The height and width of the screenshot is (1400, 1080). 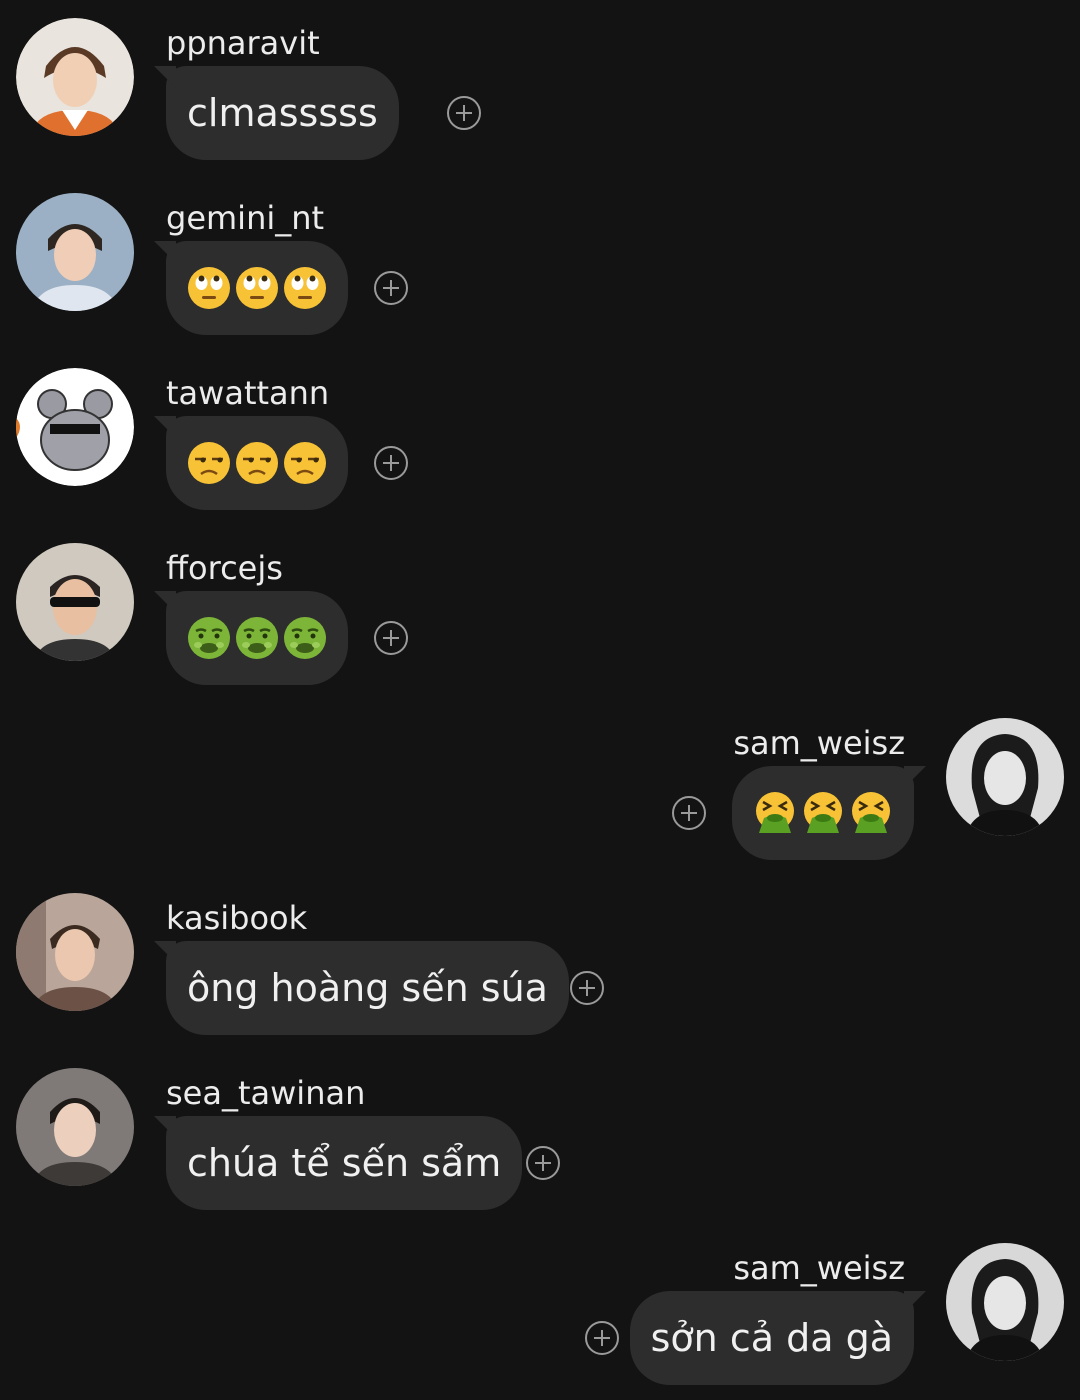 I want to click on message-bubble: sởn cả da gà, so click(x=777, y=1338).